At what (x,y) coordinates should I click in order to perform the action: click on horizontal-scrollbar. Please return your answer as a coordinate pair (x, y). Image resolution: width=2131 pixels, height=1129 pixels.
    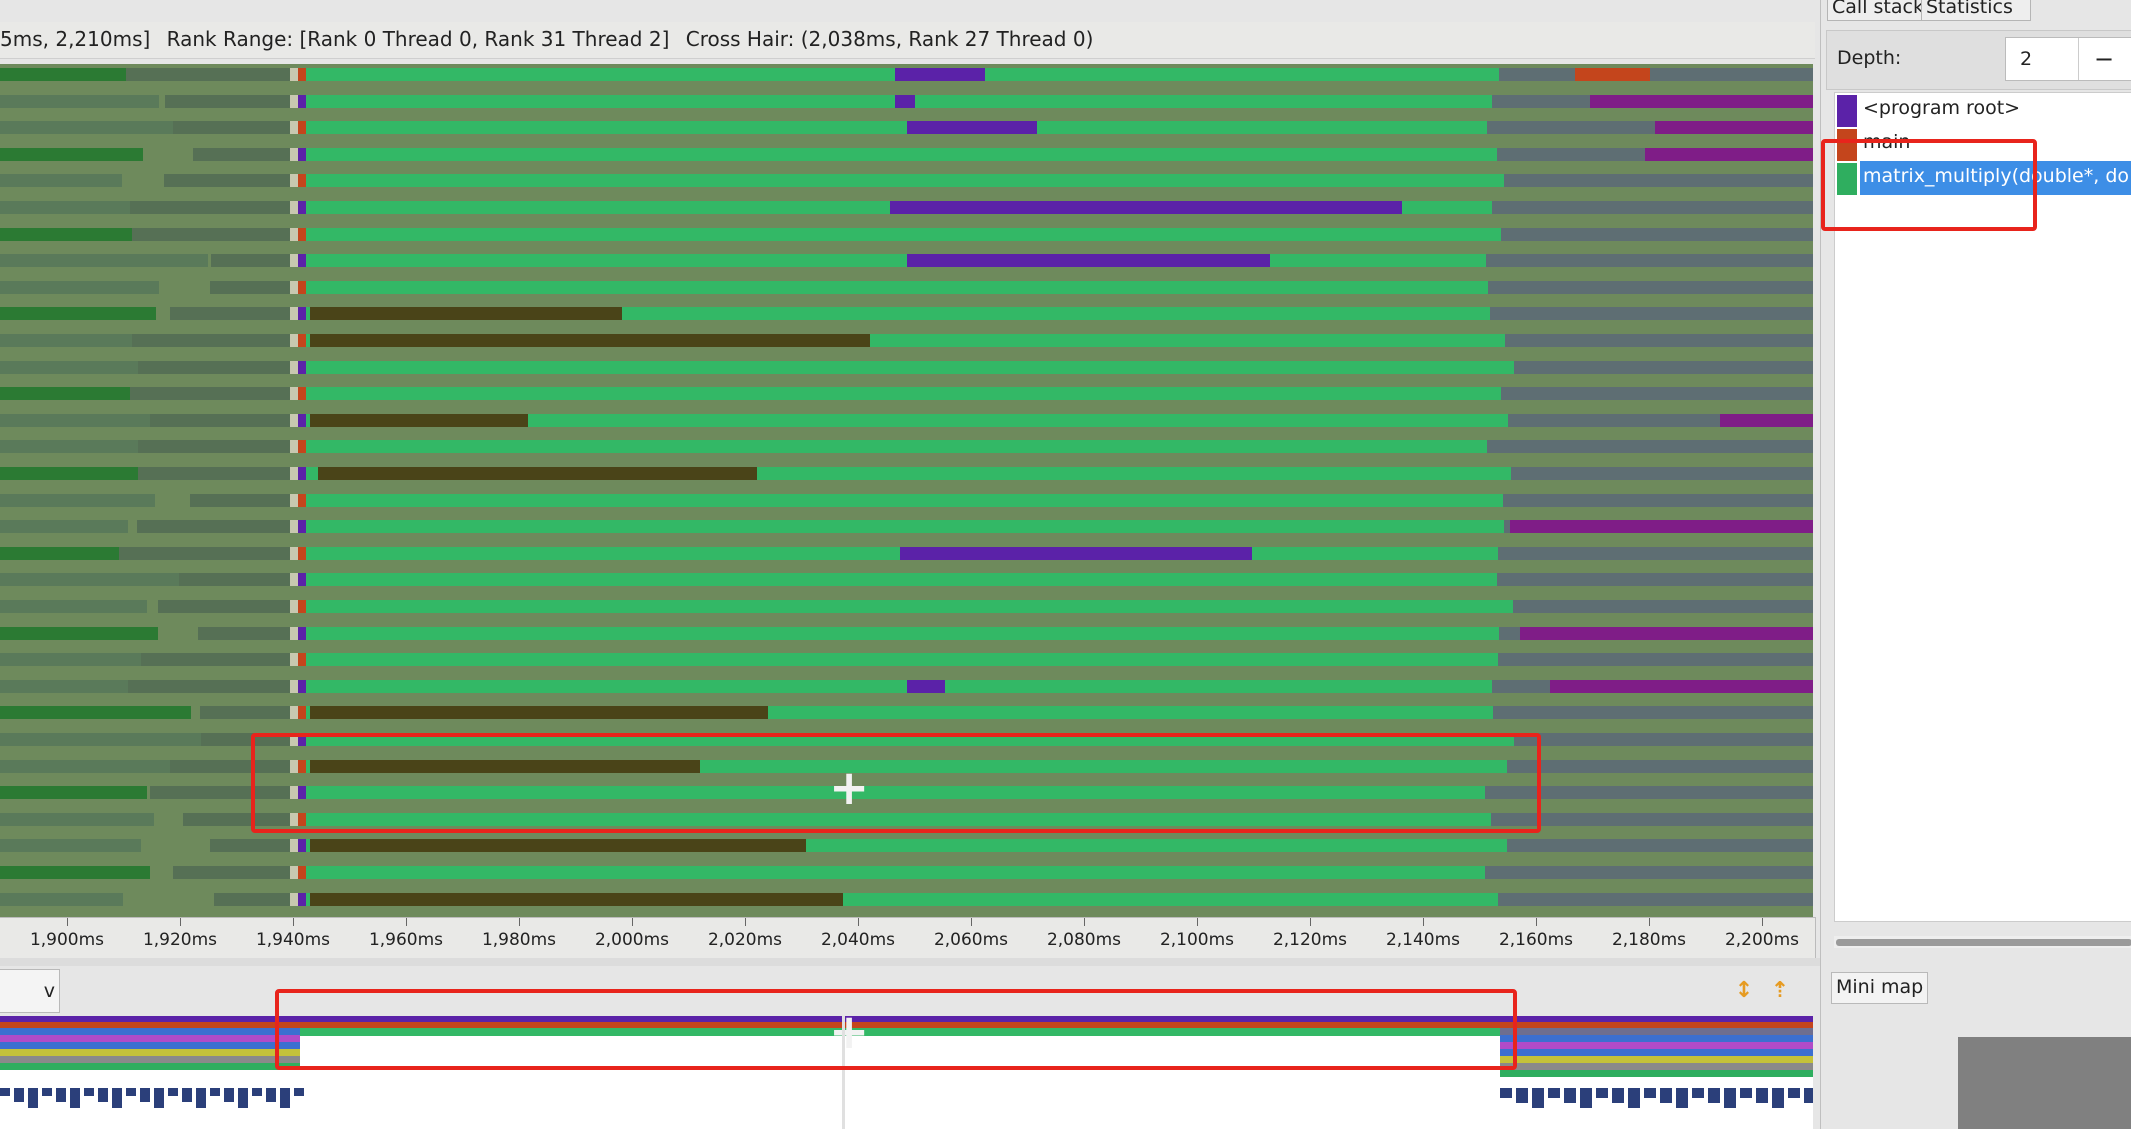
    Looking at the image, I should click on (1982, 942).